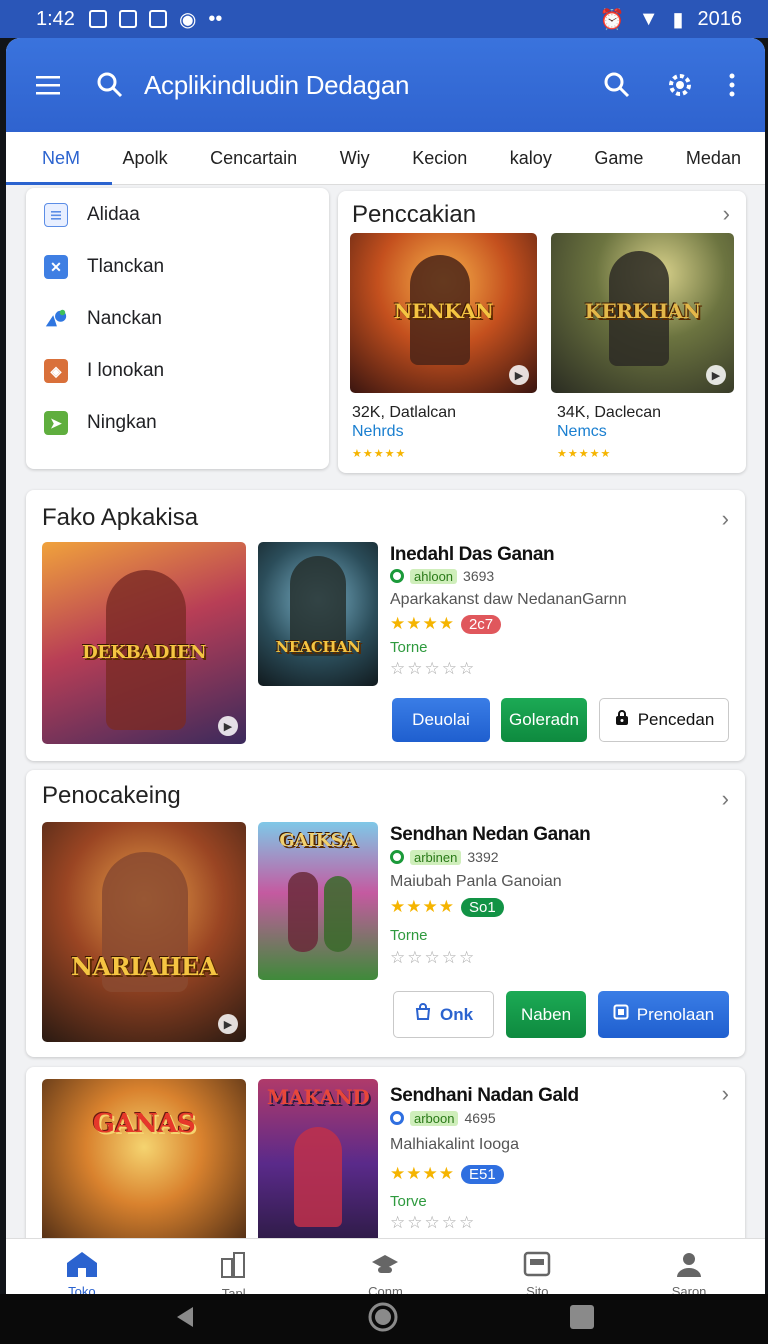 This screenshot has height=1344, width=768. I want to click on app-description: Aparkakanst daw NedananGarnn, so click(508, 599).